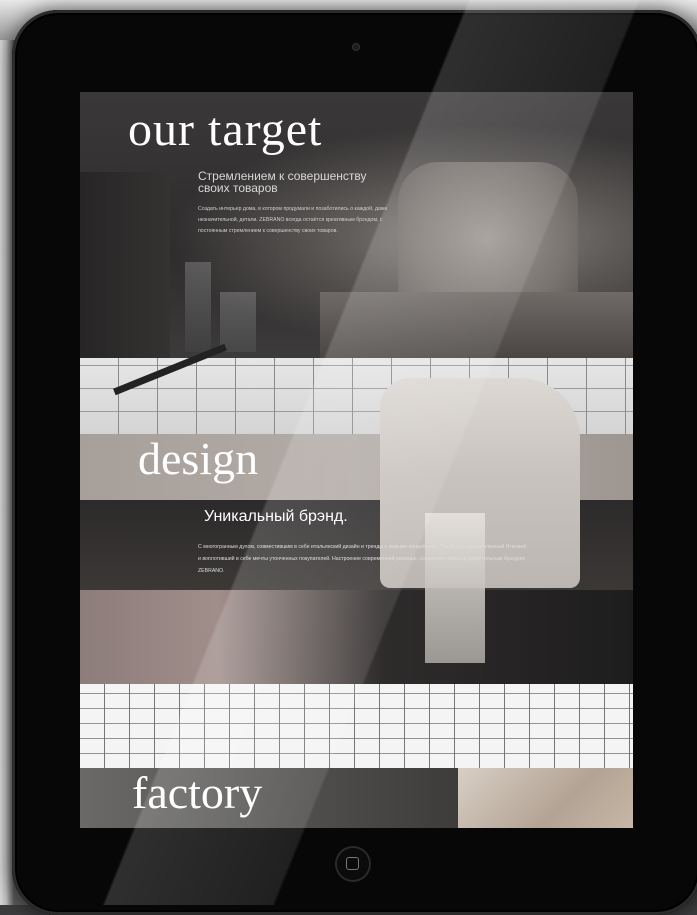  Describe the element at coordinates (197, 792) in the screenshot. I see `heading-factory: factory` at that location.